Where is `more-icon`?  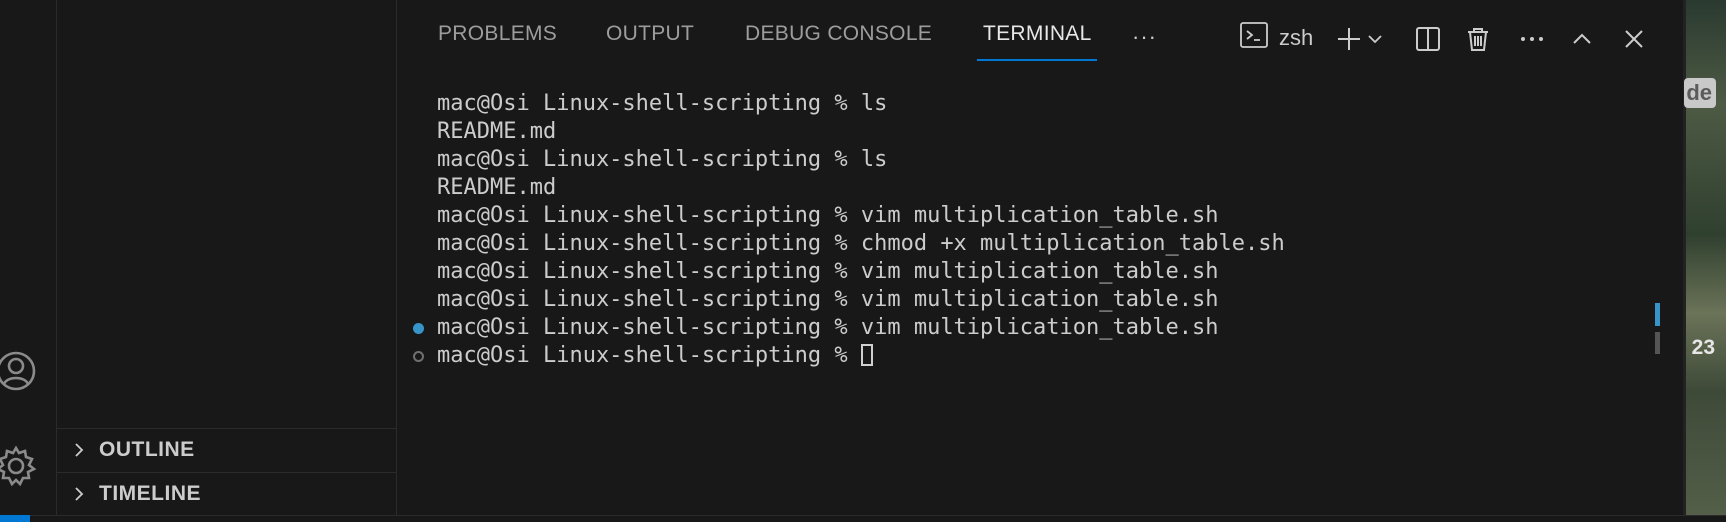 more-icon is located at coordinates (1532, 39).